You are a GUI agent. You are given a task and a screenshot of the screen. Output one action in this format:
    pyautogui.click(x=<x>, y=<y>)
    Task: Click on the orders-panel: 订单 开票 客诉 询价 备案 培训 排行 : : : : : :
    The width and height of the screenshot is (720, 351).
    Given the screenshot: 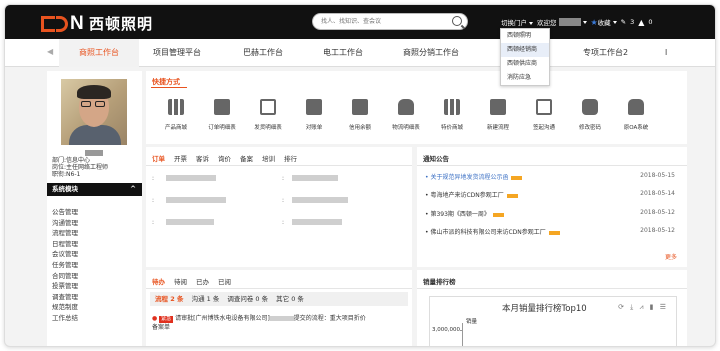 What is the action you would take?
    pyautogui.click(x=279, y=207)
    